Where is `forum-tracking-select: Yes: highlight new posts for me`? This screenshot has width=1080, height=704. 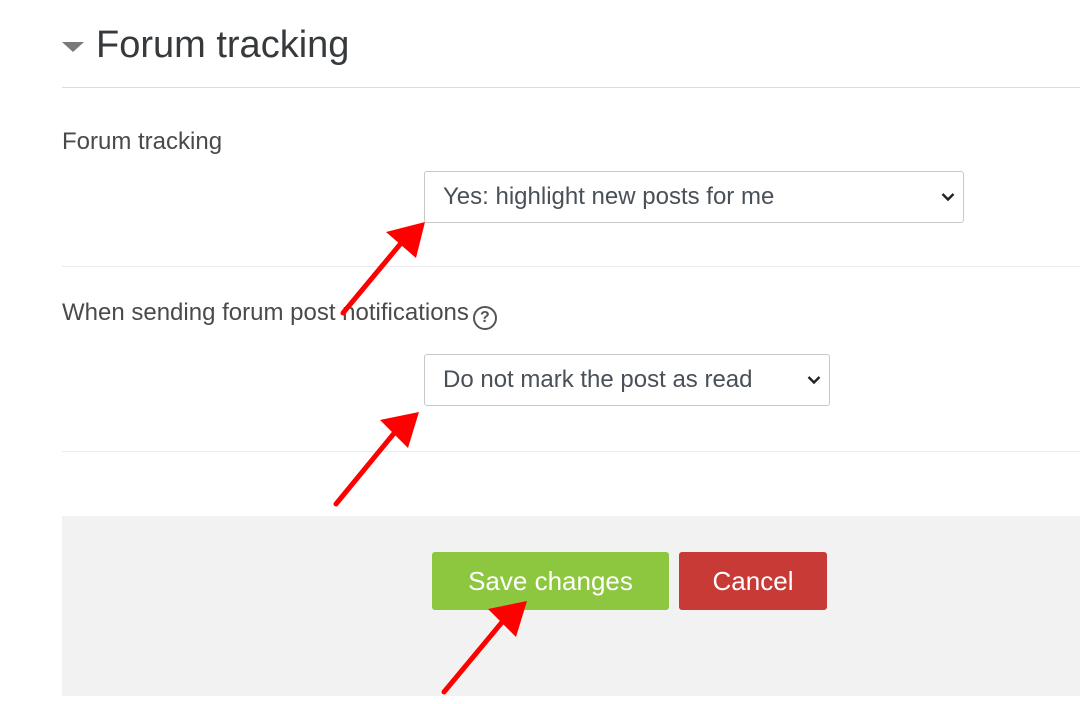 forum-tracking-select: Yes: highlight new posts for me is located at coordinates (694, 197).